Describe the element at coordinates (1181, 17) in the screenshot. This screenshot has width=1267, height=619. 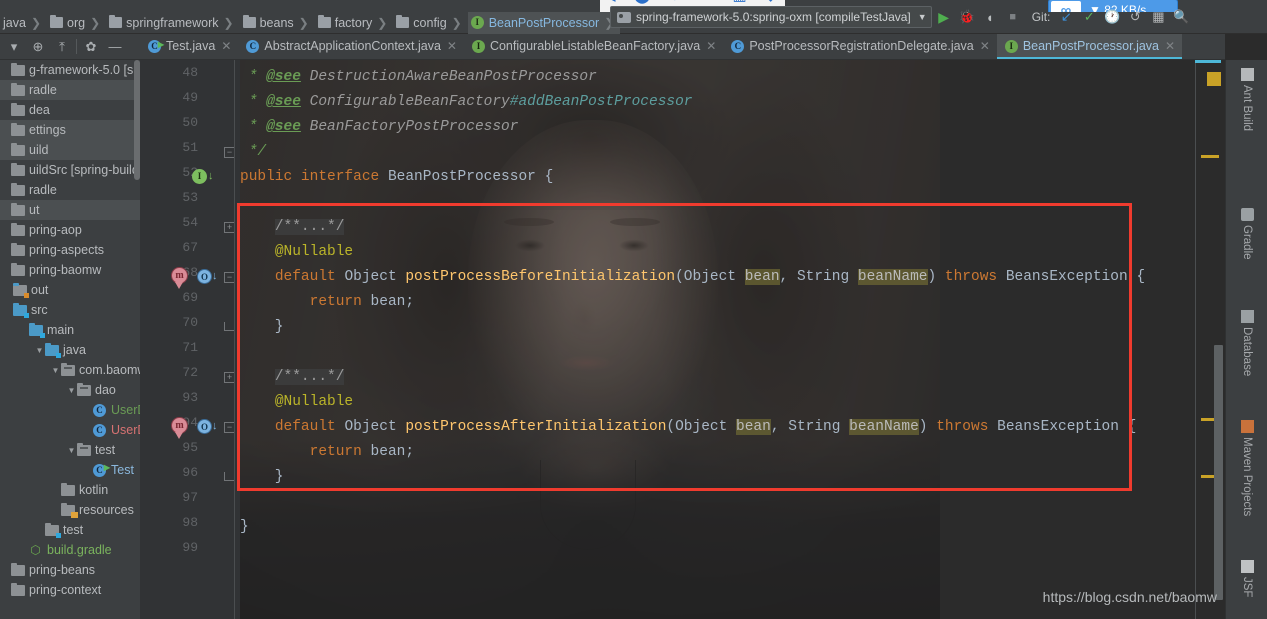
I see `search-icon: 🔍` at that location.